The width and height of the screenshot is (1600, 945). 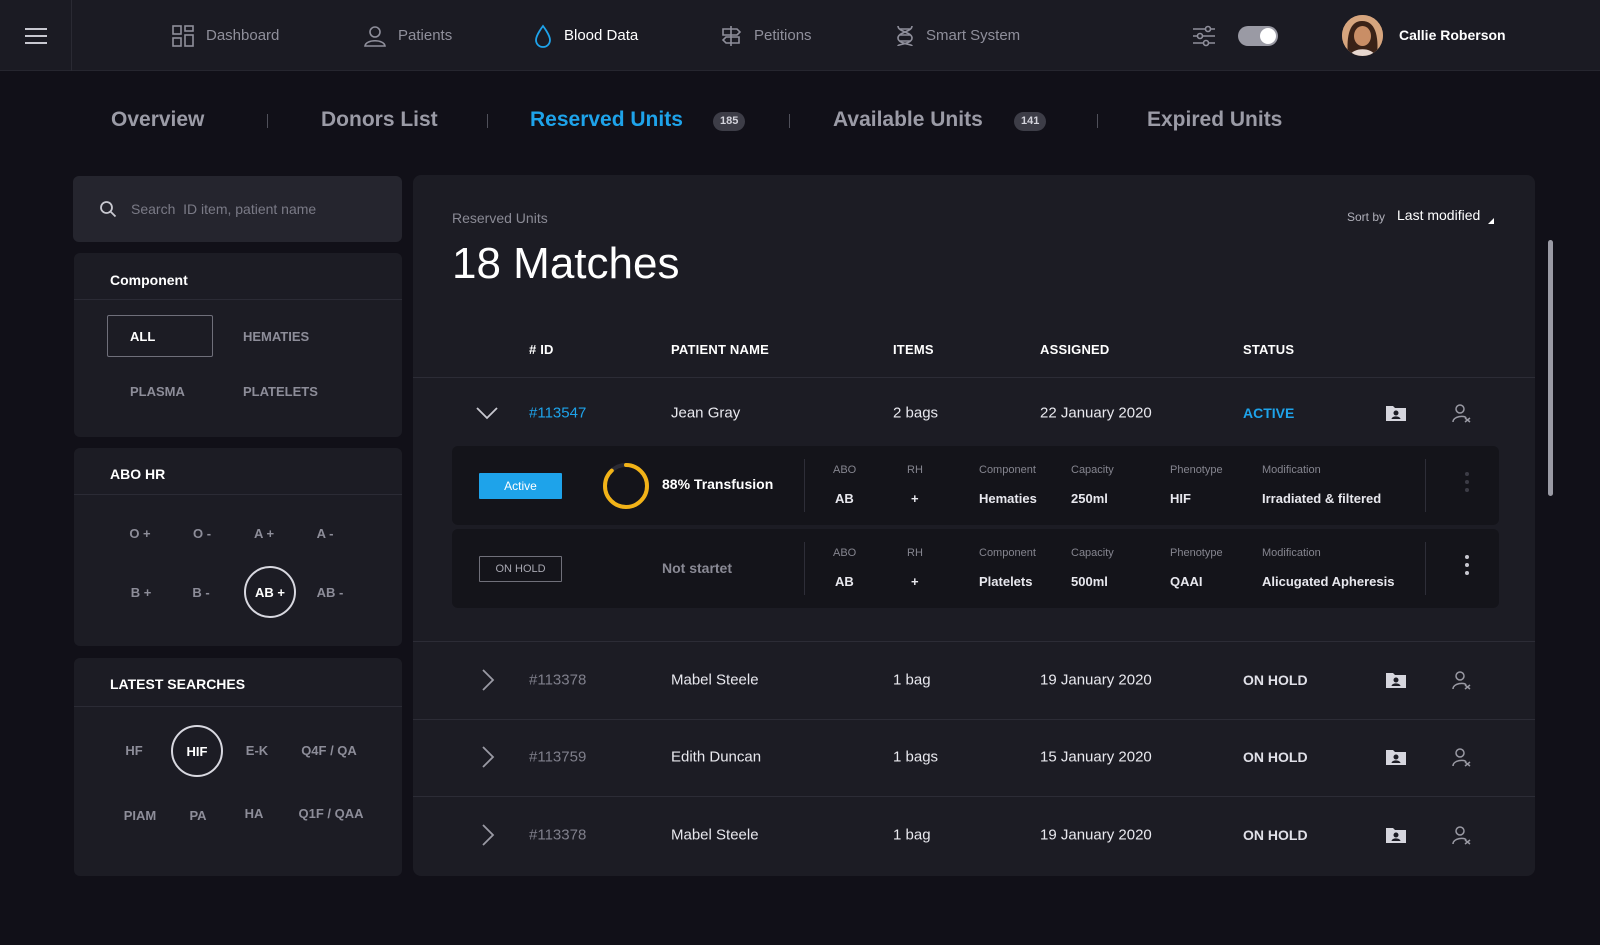 What do you see at coordinates (325, 533) in the screenshot?
I see `abo-chip-a-neg: A -` at bounding box center [325, 533].